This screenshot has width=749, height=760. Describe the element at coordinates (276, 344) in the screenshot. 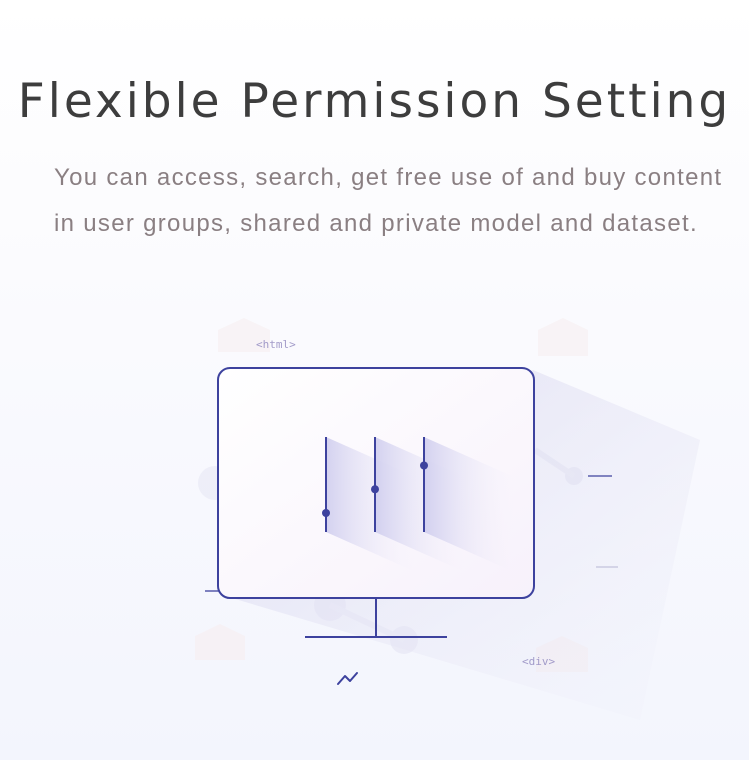

I see `html-tag-label: <html>` at that location.